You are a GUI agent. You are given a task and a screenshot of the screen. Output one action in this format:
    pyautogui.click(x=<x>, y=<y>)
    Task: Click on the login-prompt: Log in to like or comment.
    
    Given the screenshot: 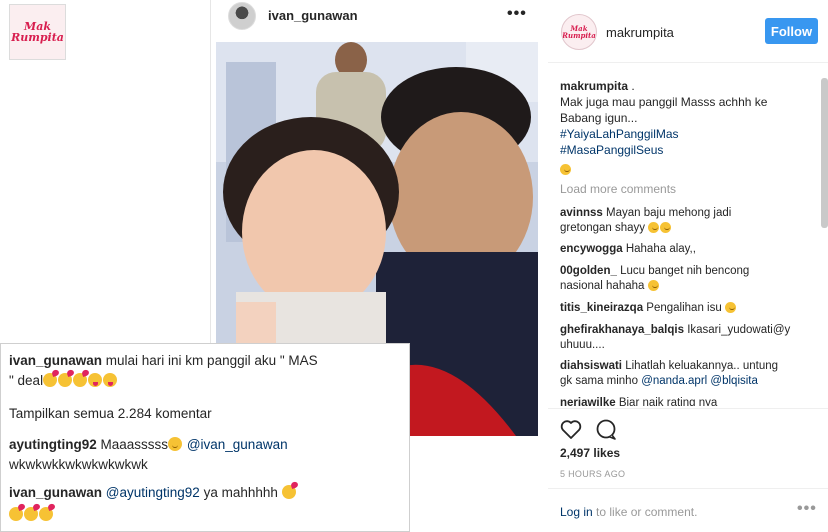 What is the action you would take?
    pyautogui.click(x=628, y=512)
    